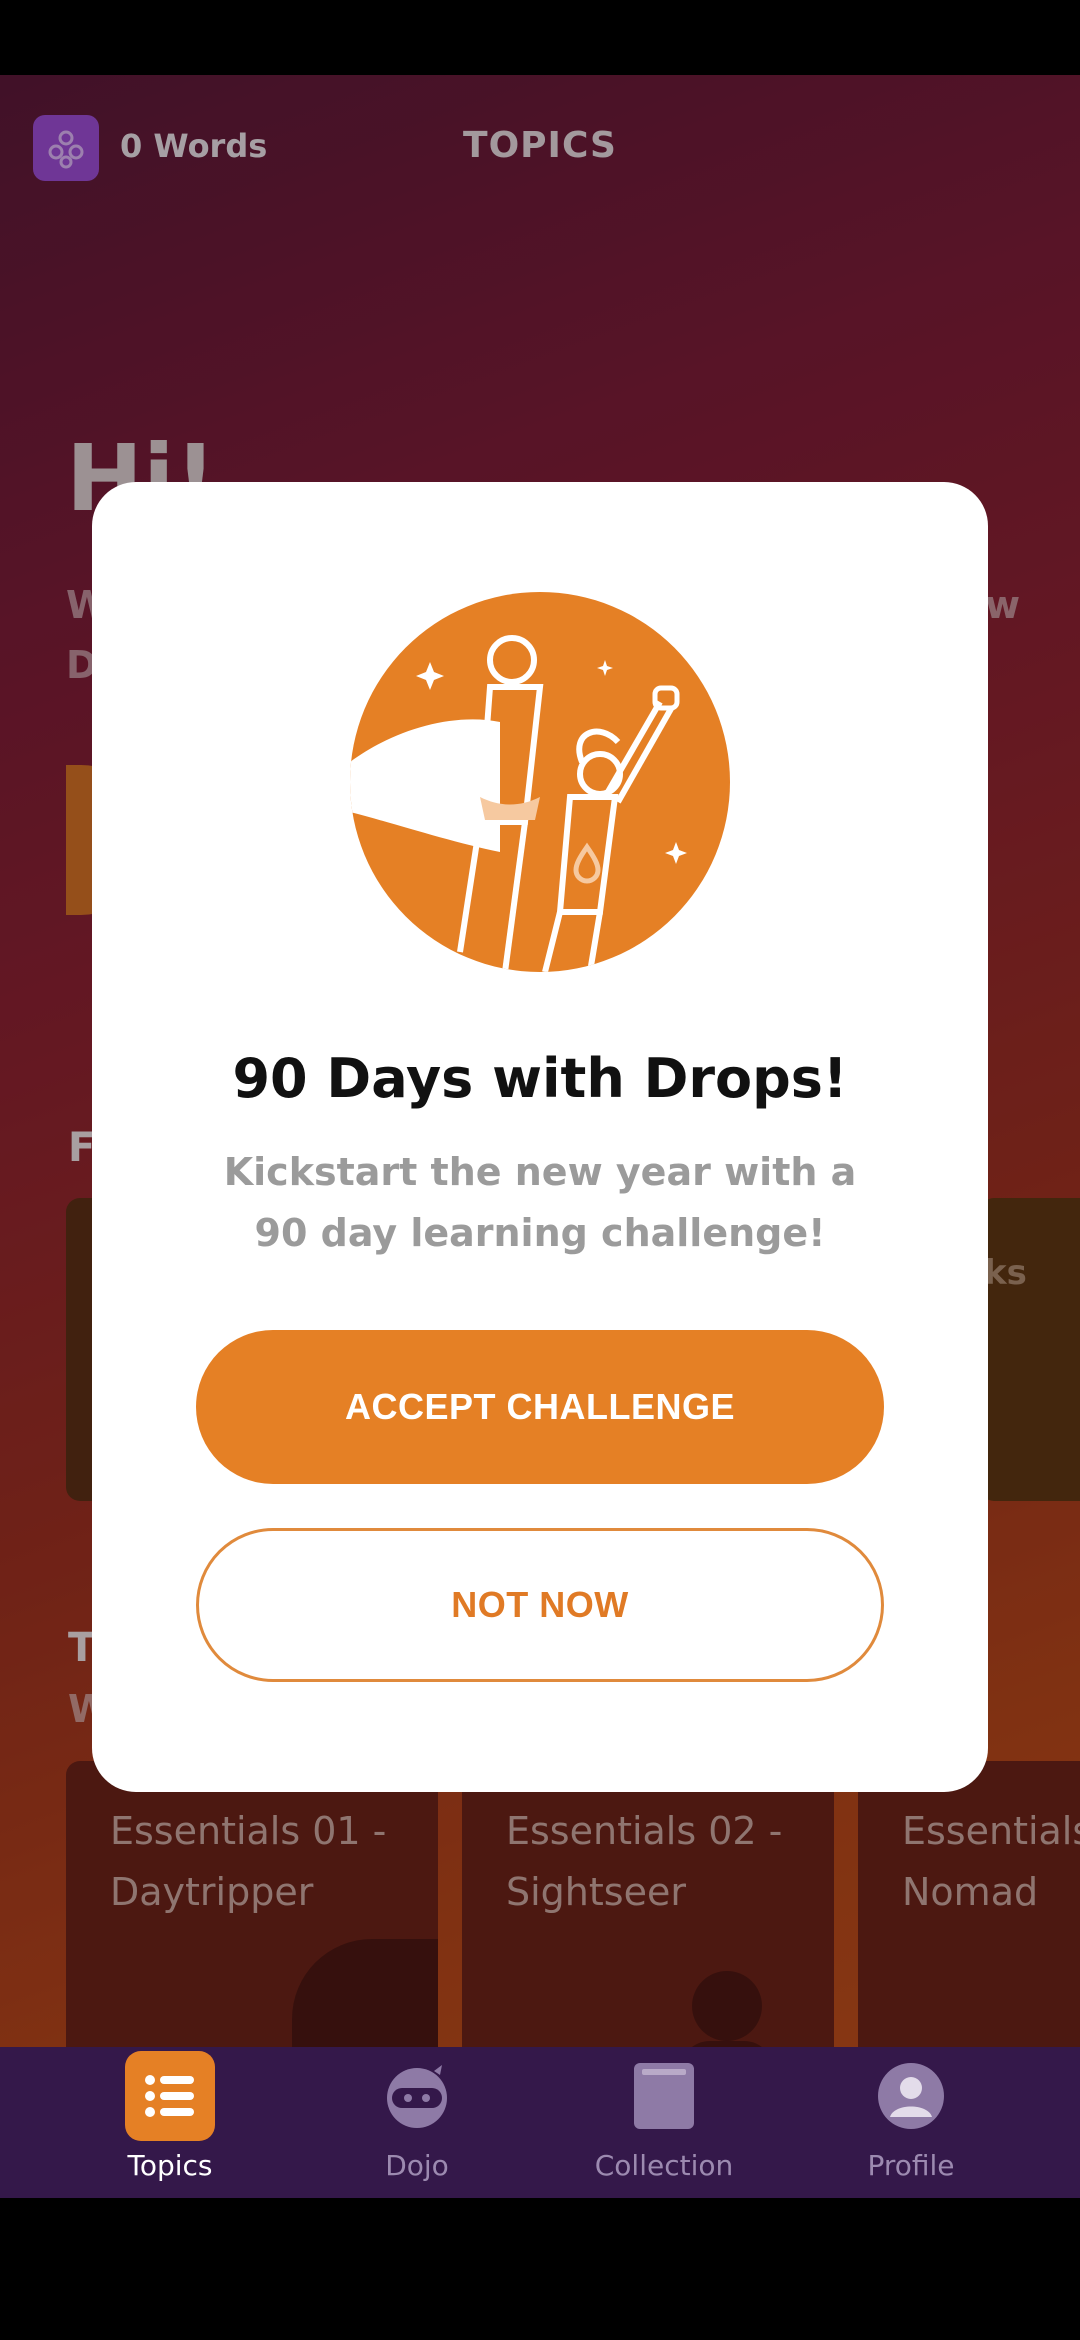 This screenshot has width=1080, height=2340. What do you see at coordinates (911, 2165) in the screenshot?
I see `nav-label: Profile` at bounding box center [911, 2165].